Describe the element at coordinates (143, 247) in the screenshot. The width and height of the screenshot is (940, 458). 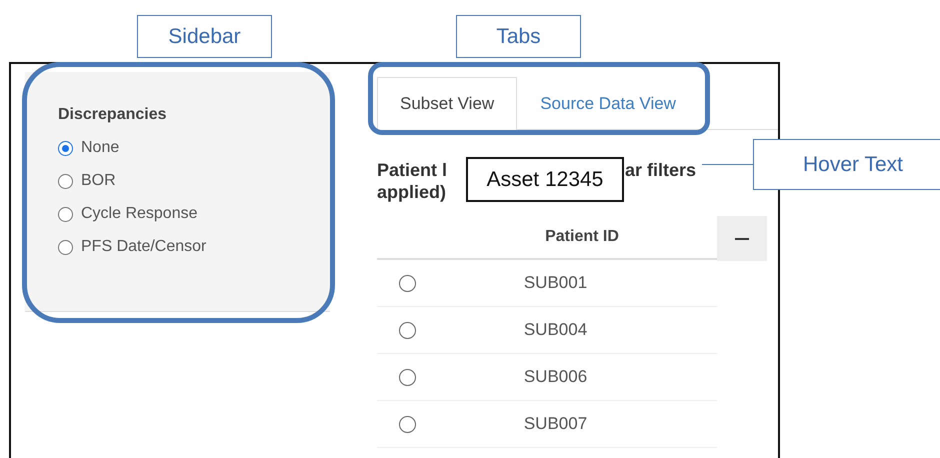
I see `radio-label: PFS Date/Censor` at that location.